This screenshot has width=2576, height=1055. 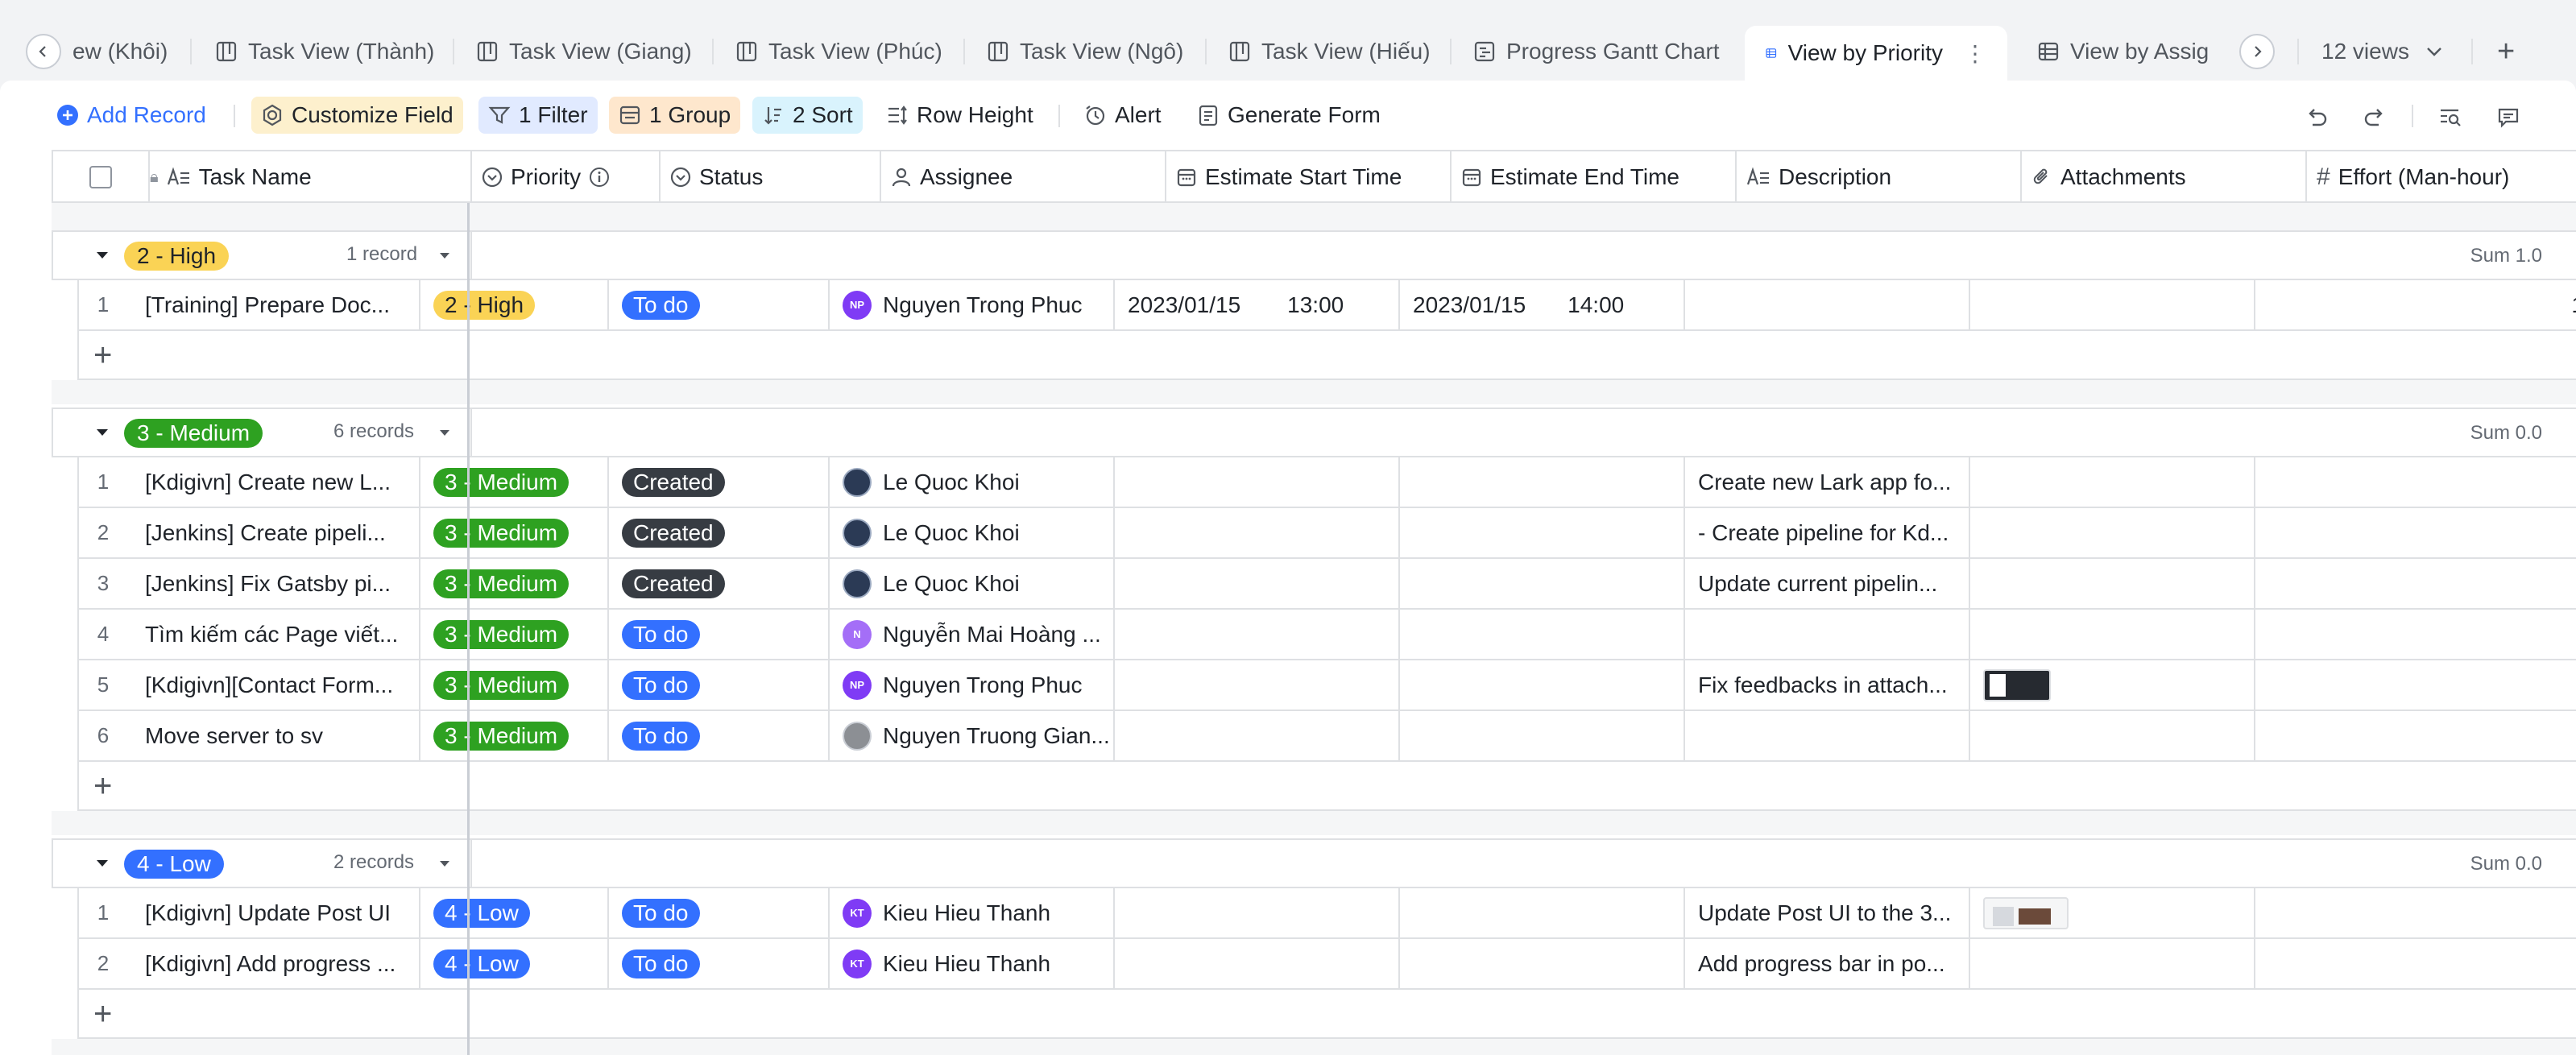 I want to click on tab-progress-gantt-chart: Progress Gantt Chart, so click(x=1597, y=51).